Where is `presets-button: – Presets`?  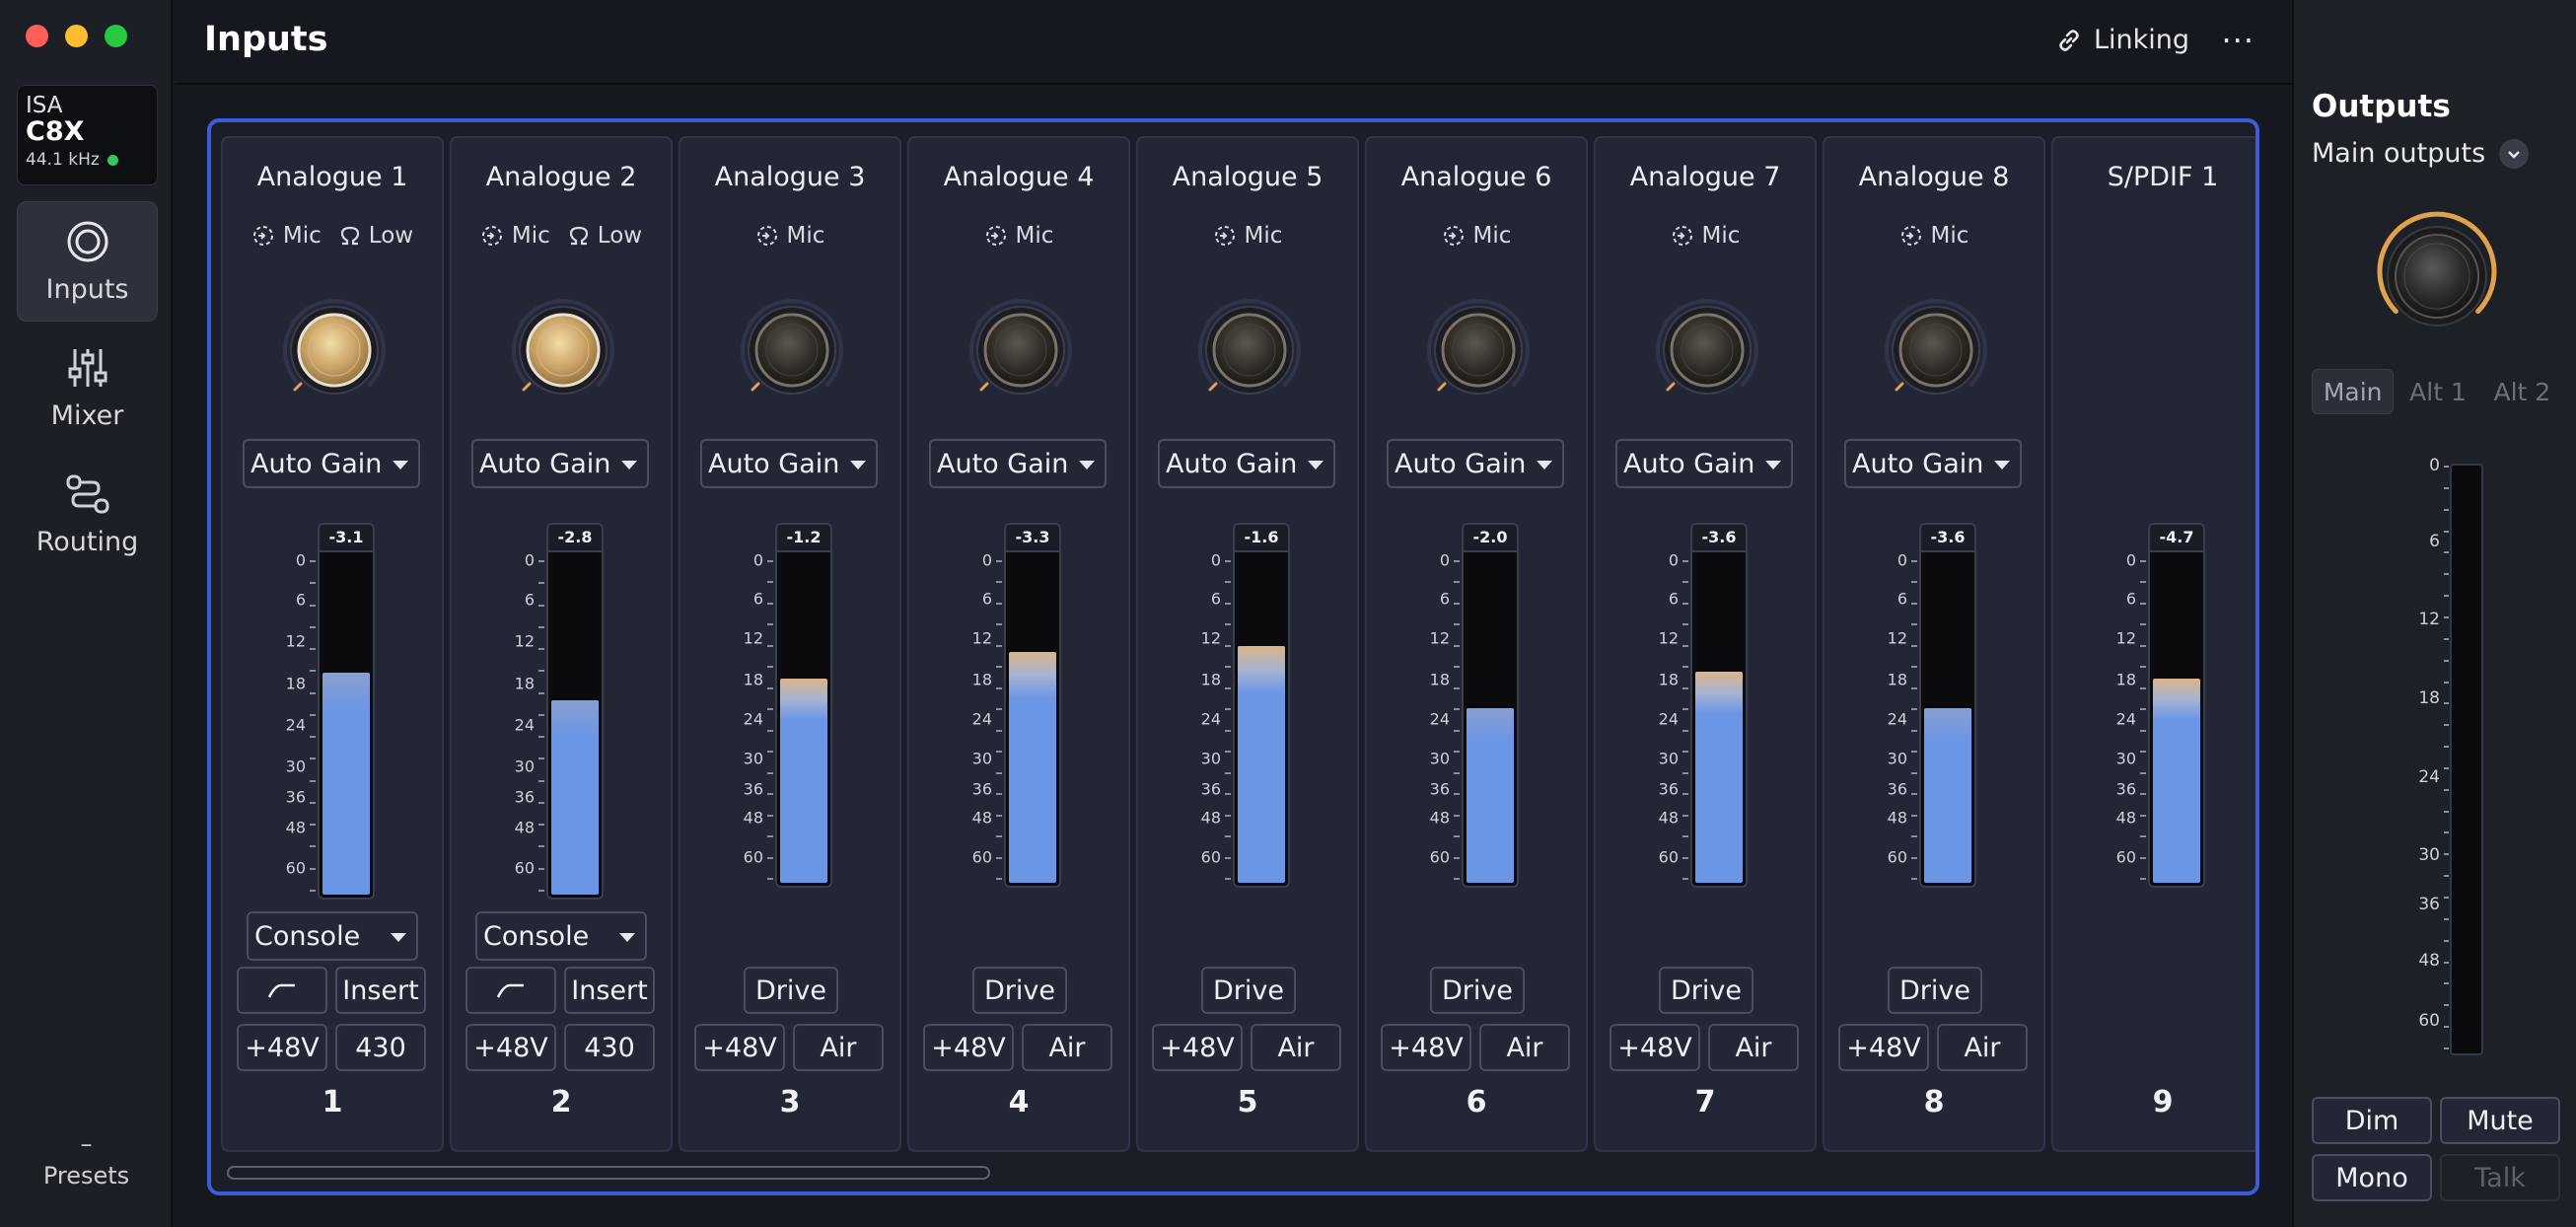 presets-button: – Presets is located at coordinates (86, 1160).